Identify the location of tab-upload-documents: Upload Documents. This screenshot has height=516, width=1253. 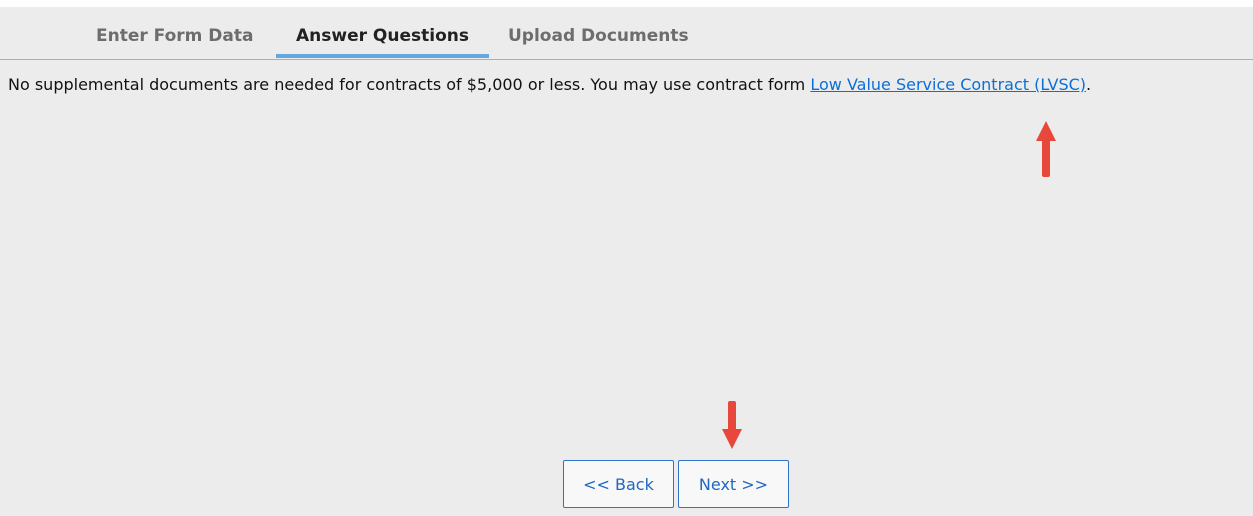
(598, 36).